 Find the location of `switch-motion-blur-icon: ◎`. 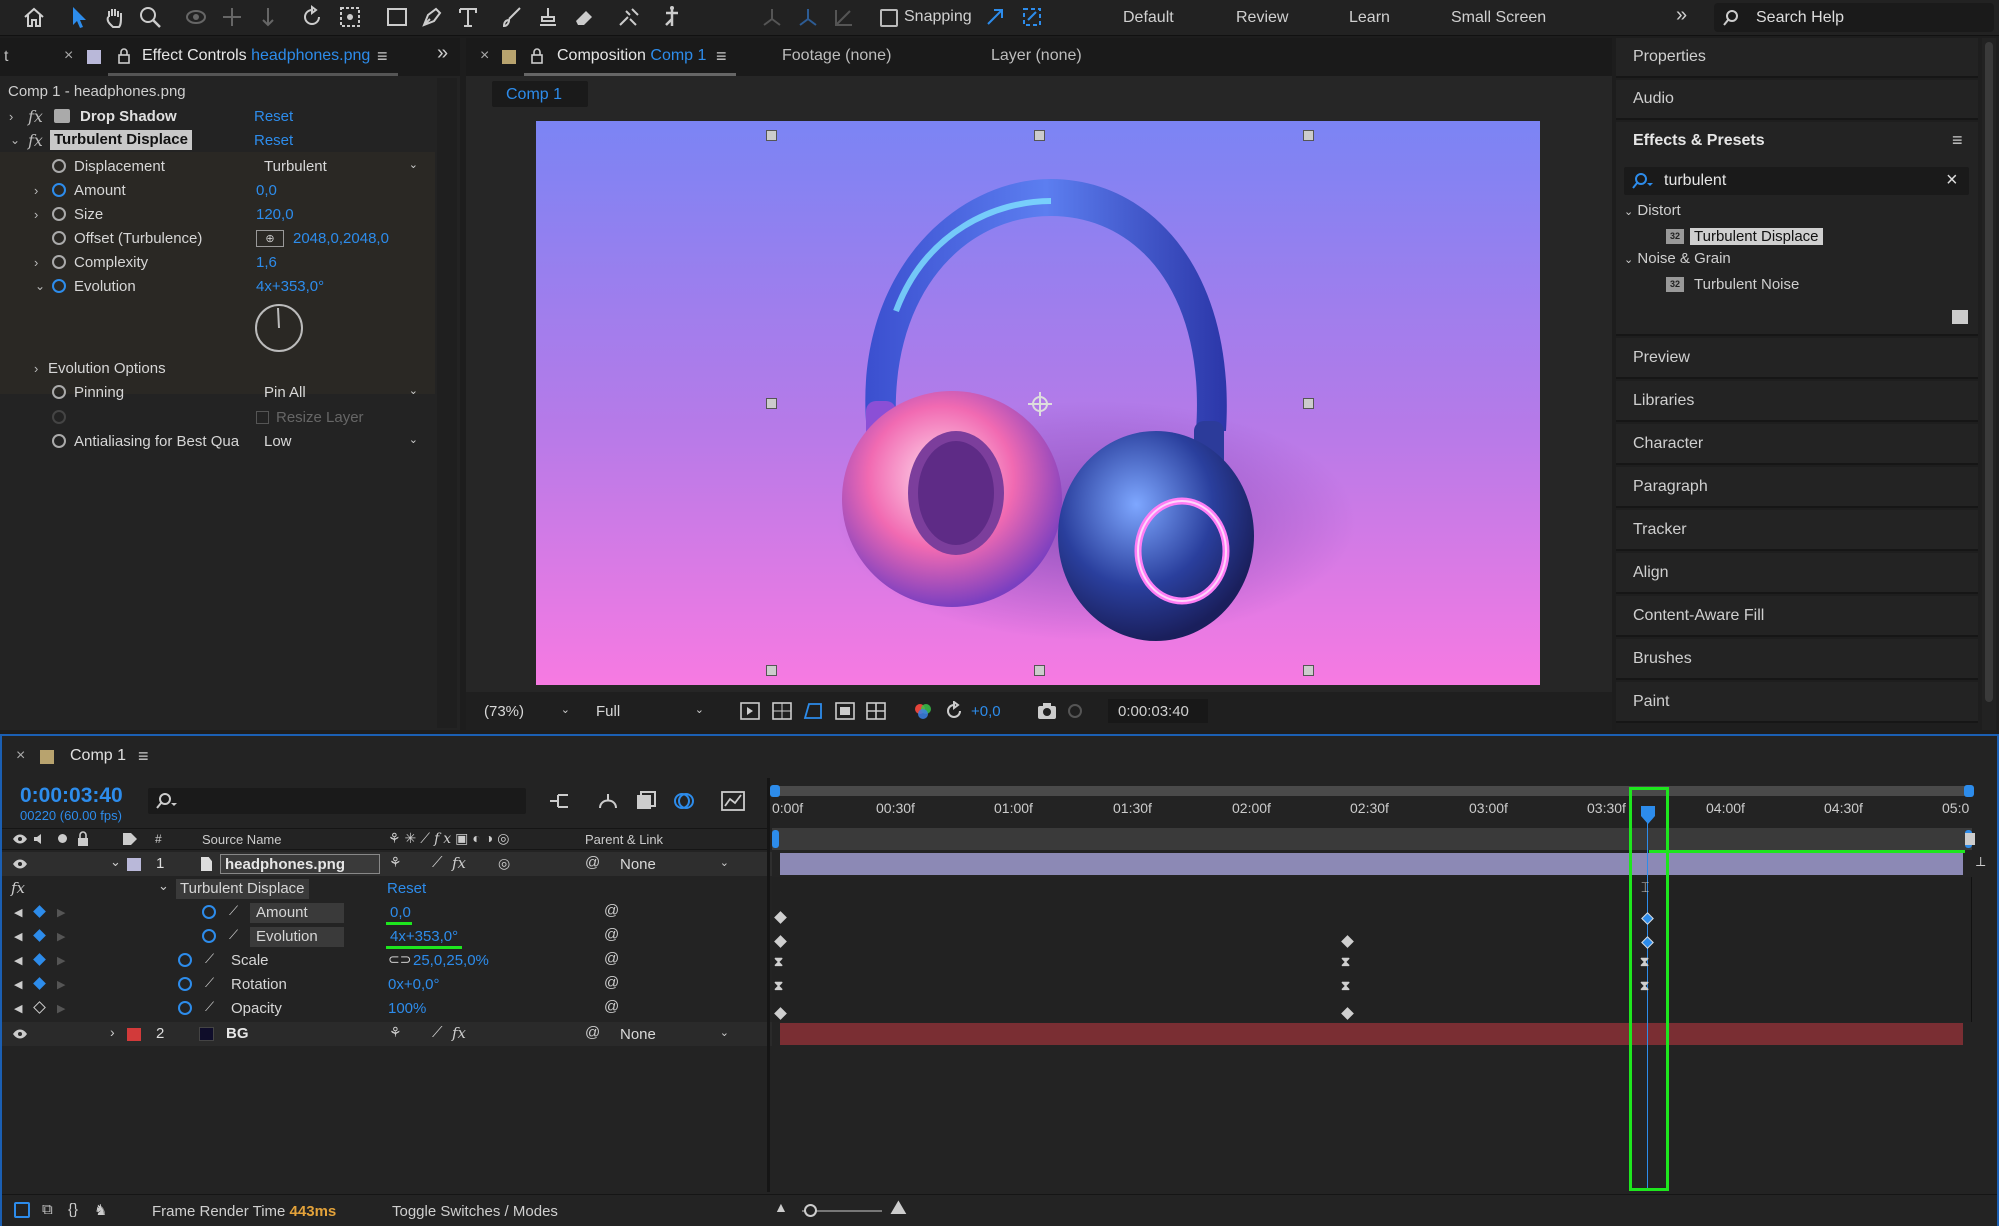

switch-motion-blur-icon: ◎ is located at coordinates (504, 863).